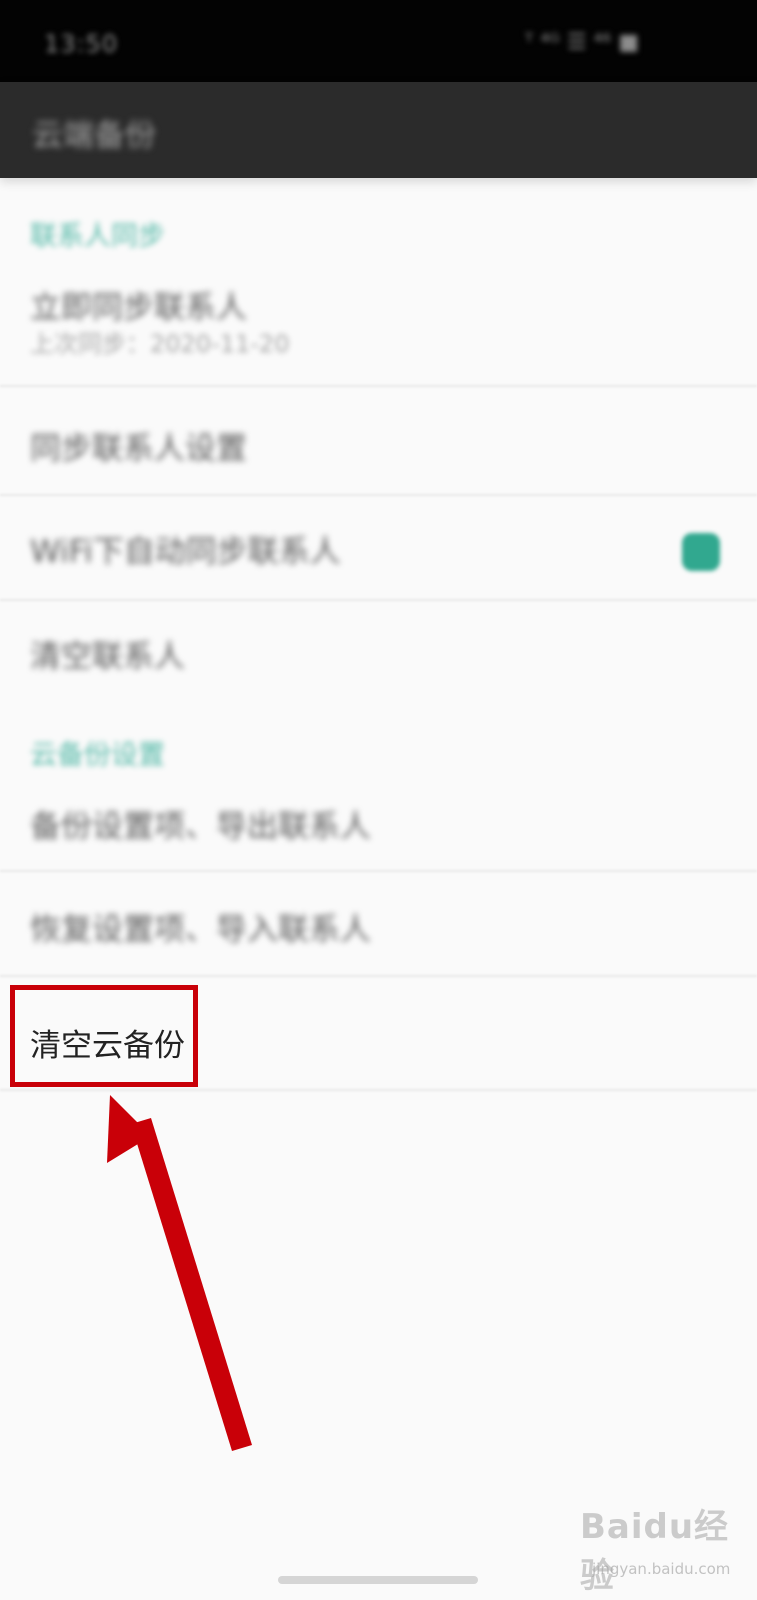  Describe the element at coordinates (107, 653) in the screenshot. I see `clear-contacts-row: 清空联系人` at that location.